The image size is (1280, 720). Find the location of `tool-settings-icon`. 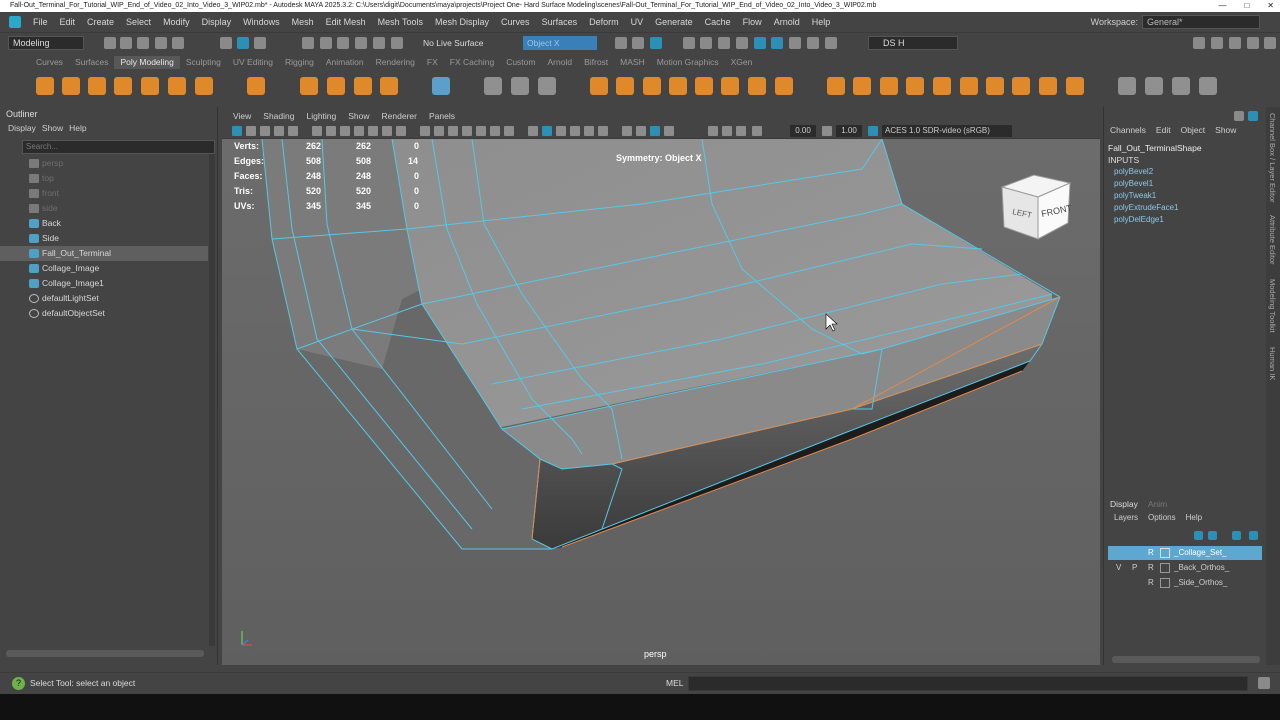

tool-settings-icon is located at coordinates (1235, 43).